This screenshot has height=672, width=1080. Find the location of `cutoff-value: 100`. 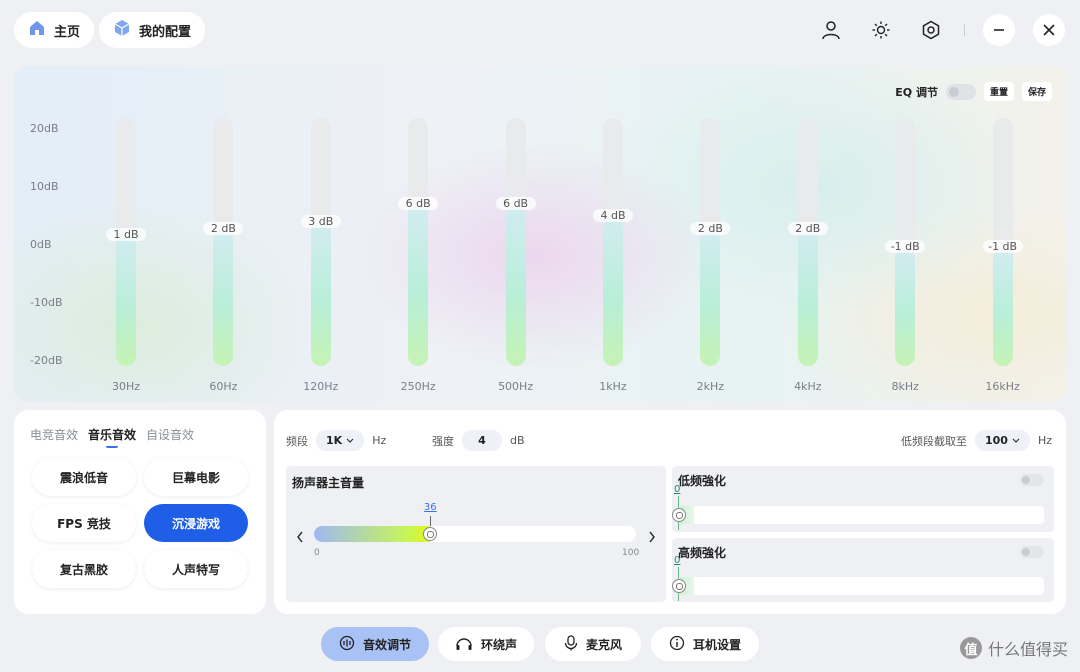

cutoff-value: 100 is located at coordinates (996, 440).